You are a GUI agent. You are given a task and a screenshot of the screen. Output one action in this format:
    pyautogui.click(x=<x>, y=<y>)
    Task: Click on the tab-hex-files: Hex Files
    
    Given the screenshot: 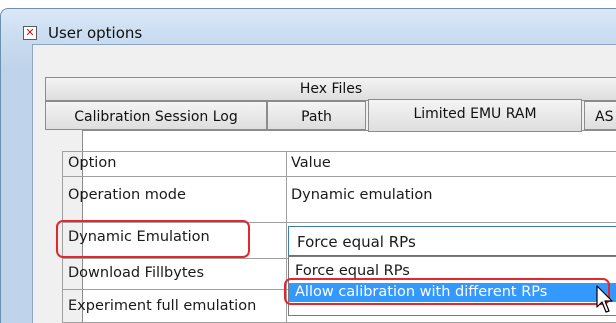 What is the action you would take?
    pyautogui.click(x=330, y=89)
    